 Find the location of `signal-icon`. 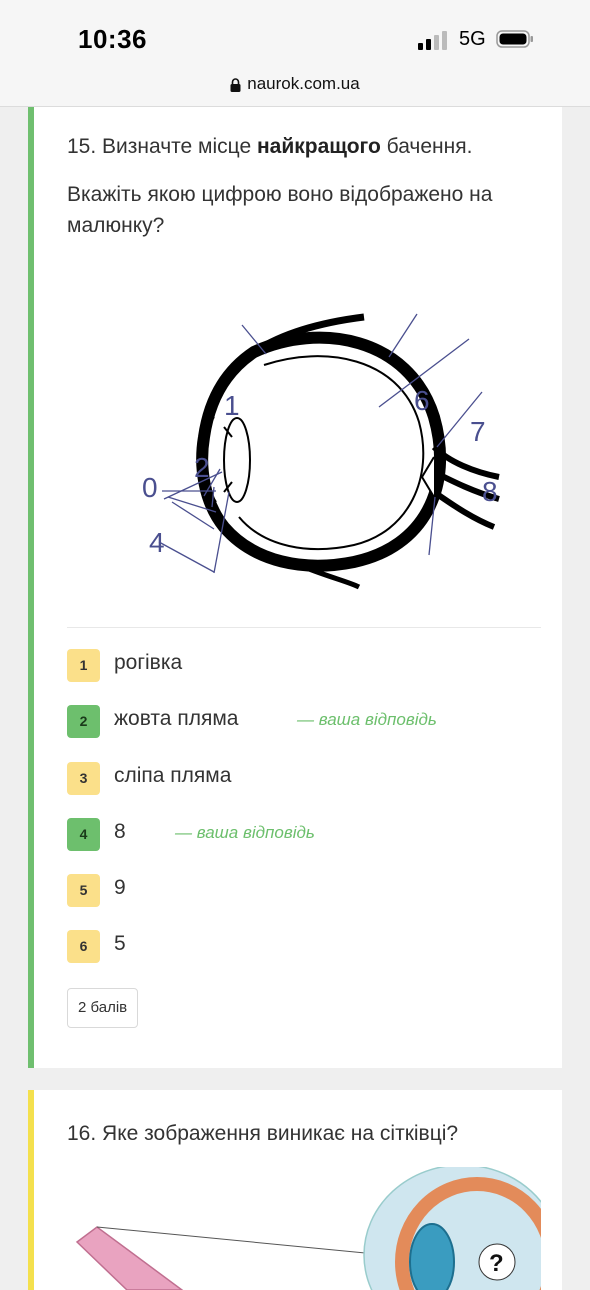

signal-icon is located at coordinates (432, 40).